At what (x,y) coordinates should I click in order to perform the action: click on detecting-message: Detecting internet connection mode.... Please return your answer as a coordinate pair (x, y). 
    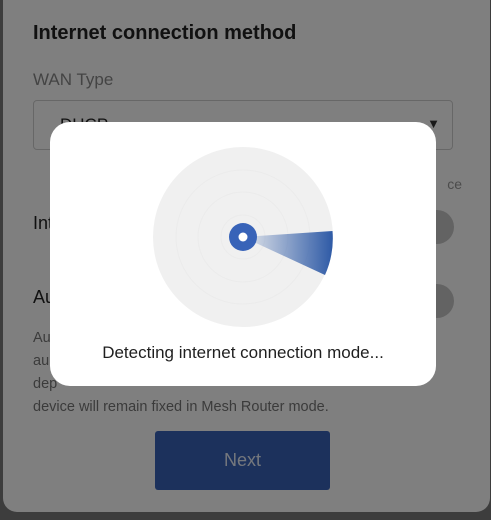
    Looking at the image, I should click on (243, 352).